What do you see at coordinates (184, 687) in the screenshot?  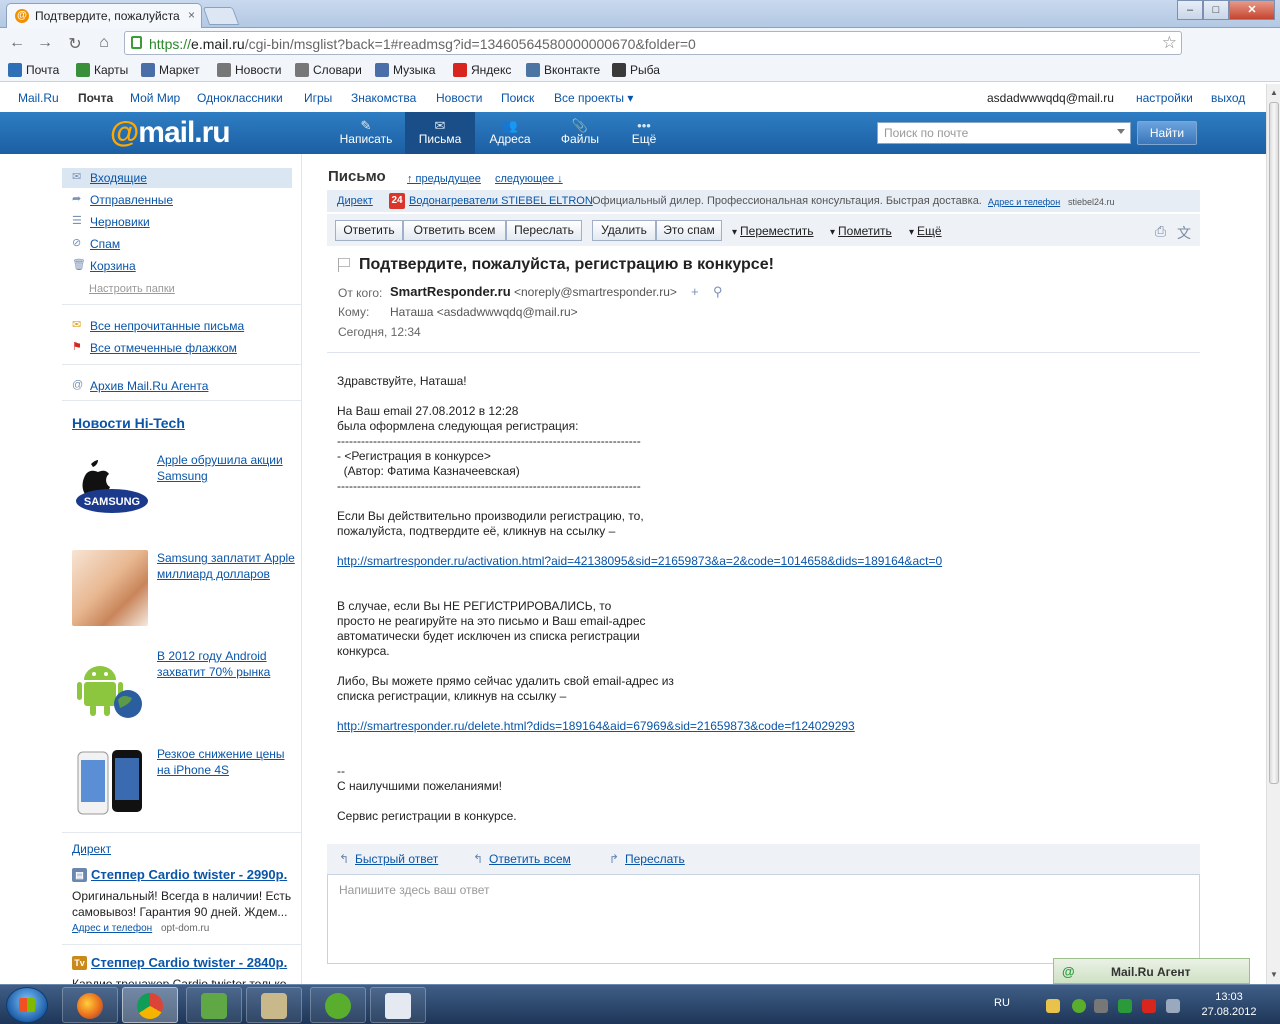 I see `news-item: В 2012 году Android захватит 70% рынка` at bounding box center [184, 687].